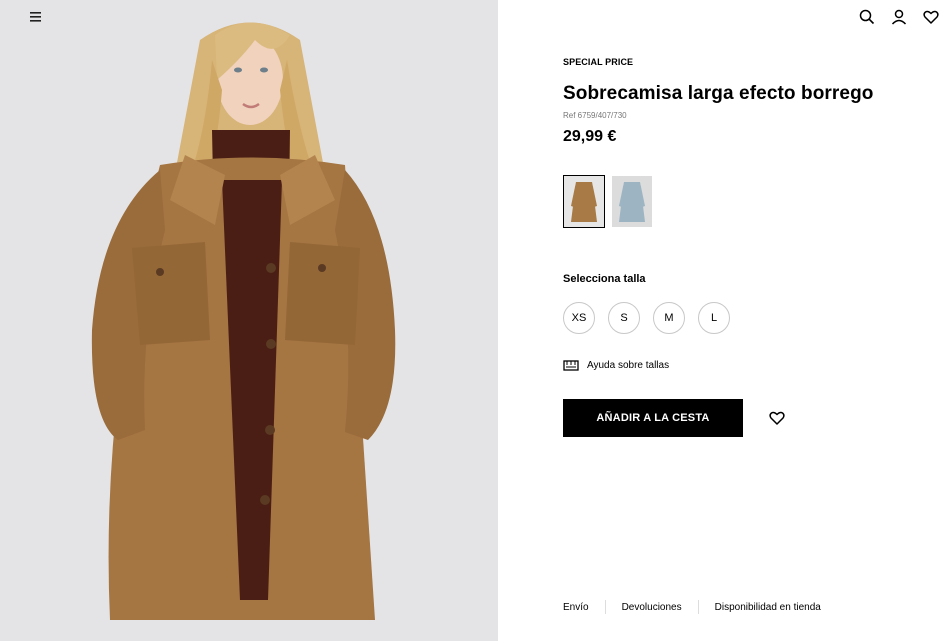  Describe the element at coordinates (646, 318) in the screenshot. I see `size-options: XS S M L` at that location.